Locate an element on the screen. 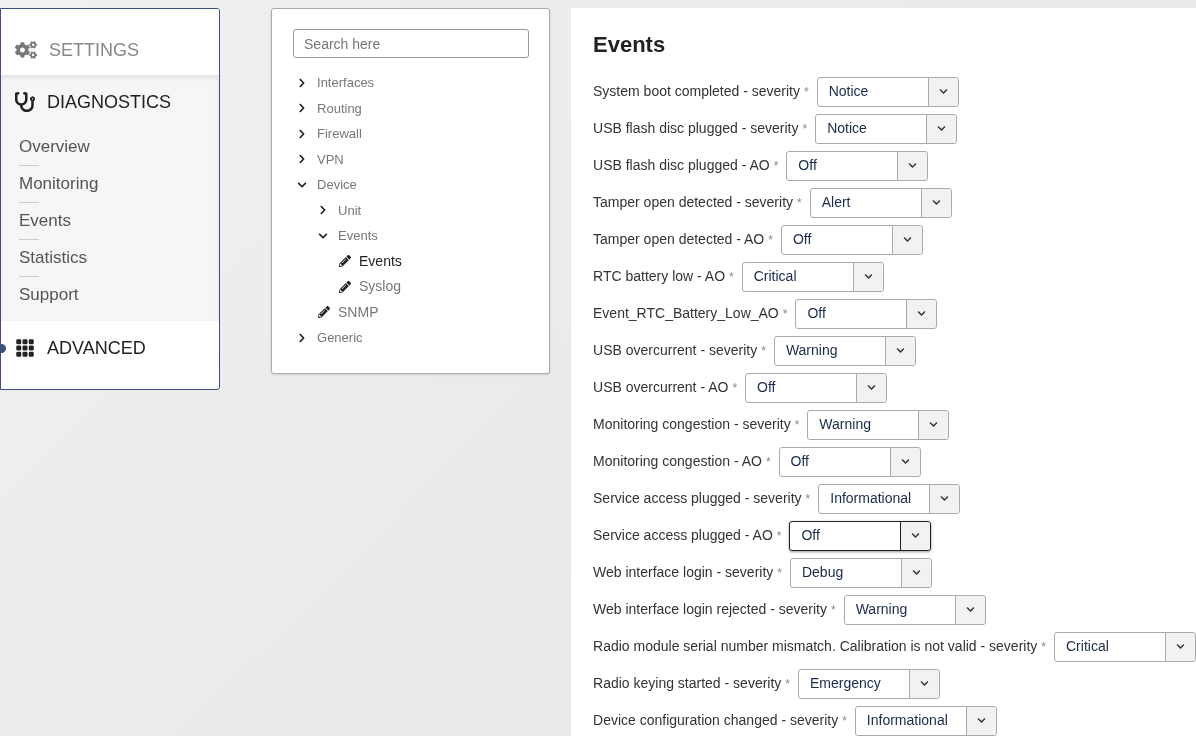 The image size is (1196, 736). field-label: Monitoring congestion - AO is located at coordinates (677, 461).